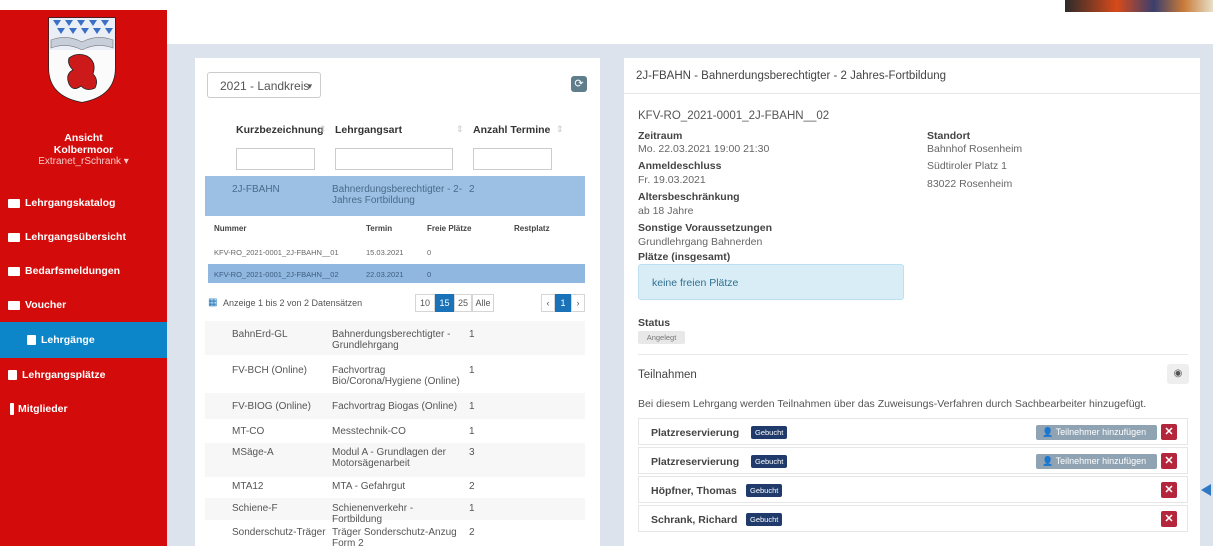  What do you see at coordinates (83, 237) in the screenshot?
I see `sidebar-item-lehrgangsuebersicht: Lehrgangsübersicht` at bounding box center [83, 237].